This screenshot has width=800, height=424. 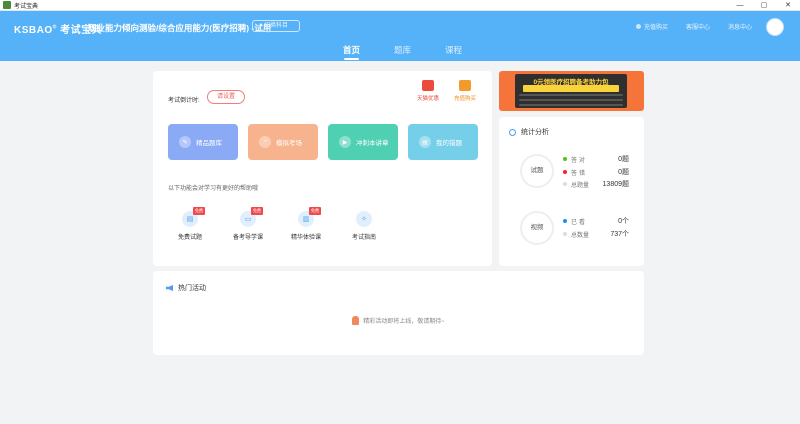 I want to click on message-link: 消息中心, so click(x=740, y=26).